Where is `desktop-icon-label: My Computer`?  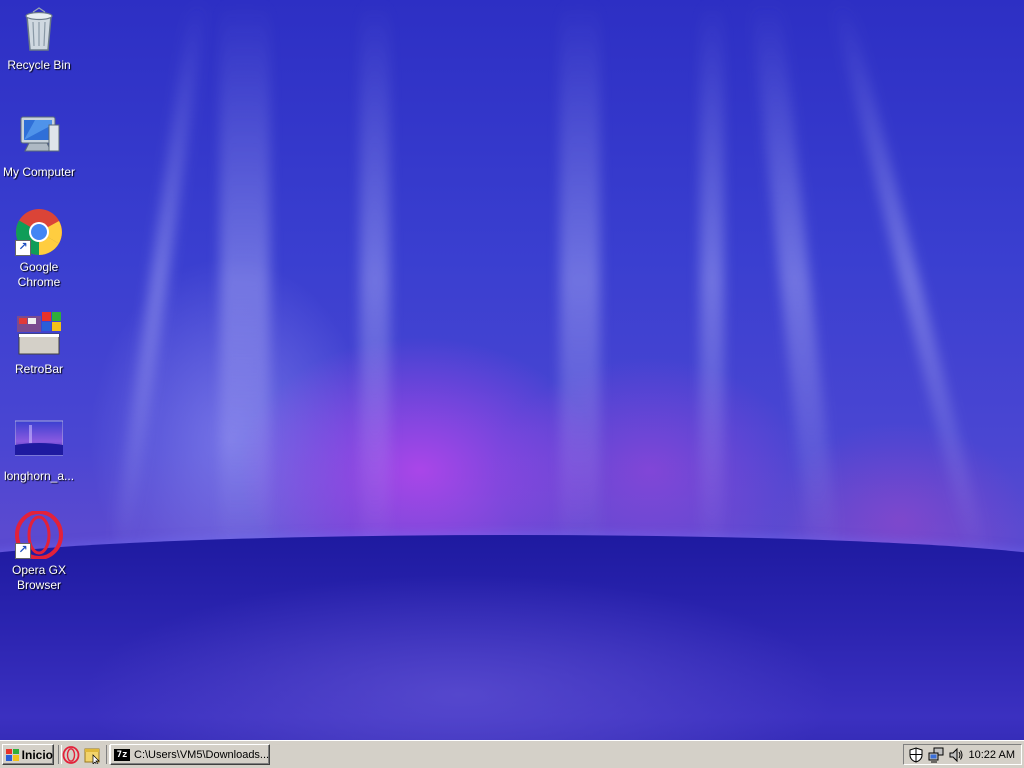
desktop-icon-label: My Computer is located at coordinates (39, 172).